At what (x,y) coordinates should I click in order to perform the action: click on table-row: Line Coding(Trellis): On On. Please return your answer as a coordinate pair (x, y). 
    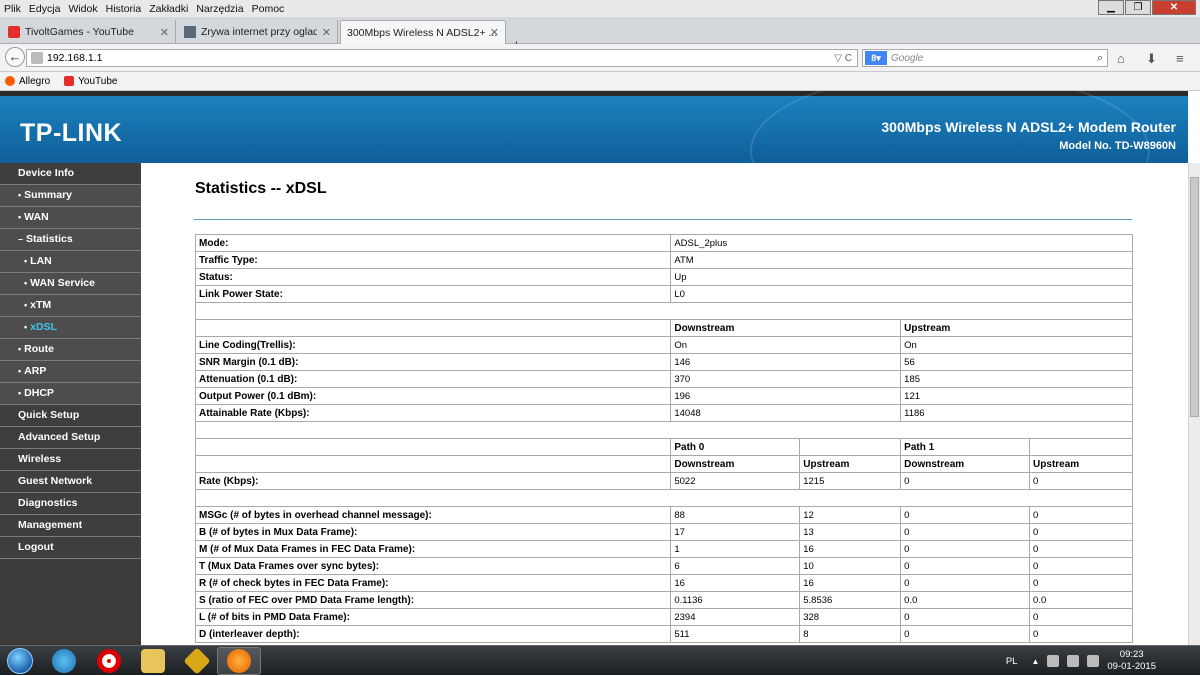
    Looking at the image, I should click on (663, 345).